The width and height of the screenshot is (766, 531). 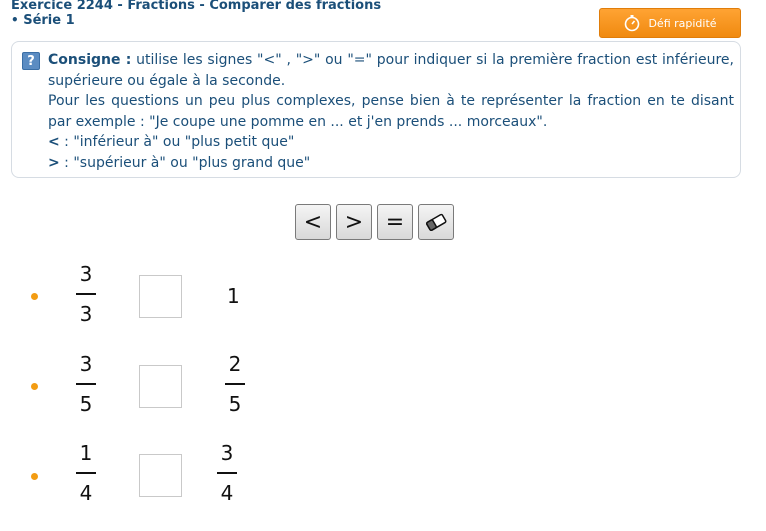 I want to click on eraser-button, so click(x=436, y=222).